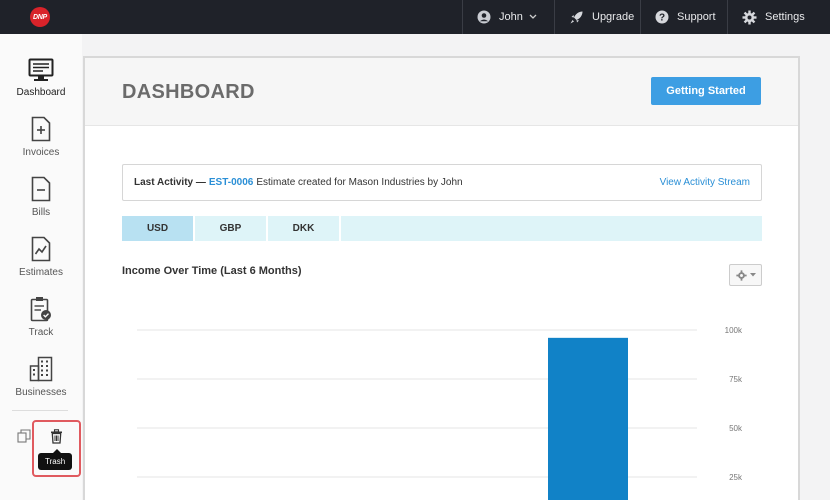 This screenshot has height=500, width=830. What do you see at coordinates (442, 228) in the screenshot?
I see `currency-tabs: USD GBP DKK` at bounding box center [442, 228].